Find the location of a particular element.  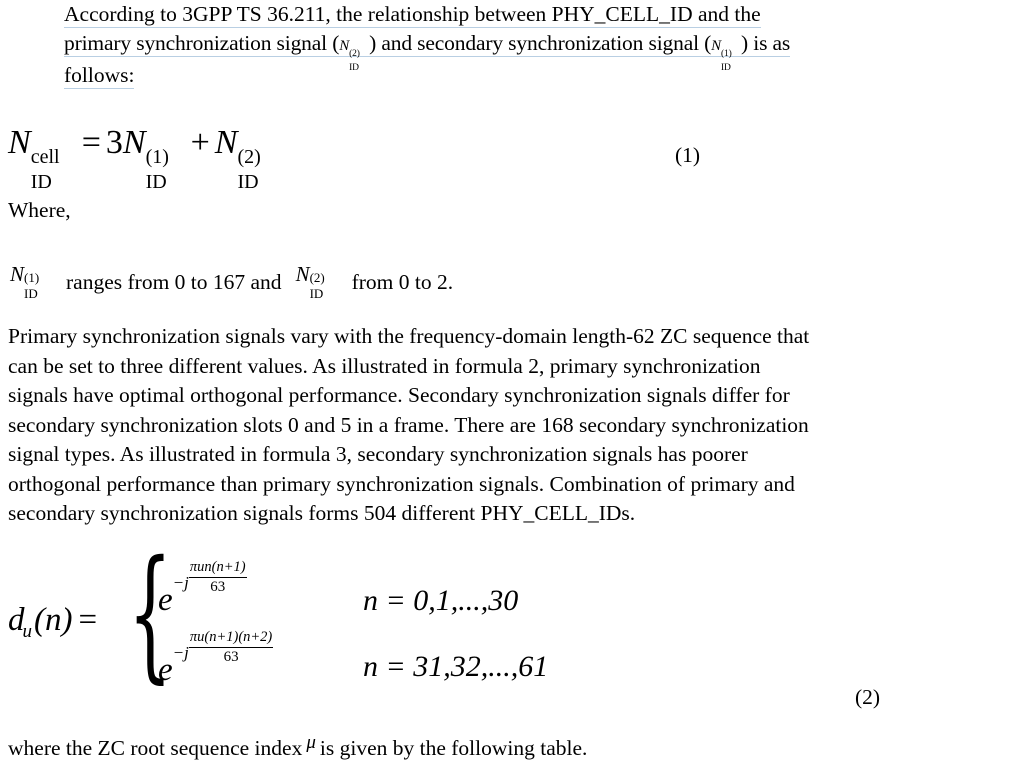

formula-2-case-1: e−j πun(n+1) 63 is located at coordinates (202, 587).